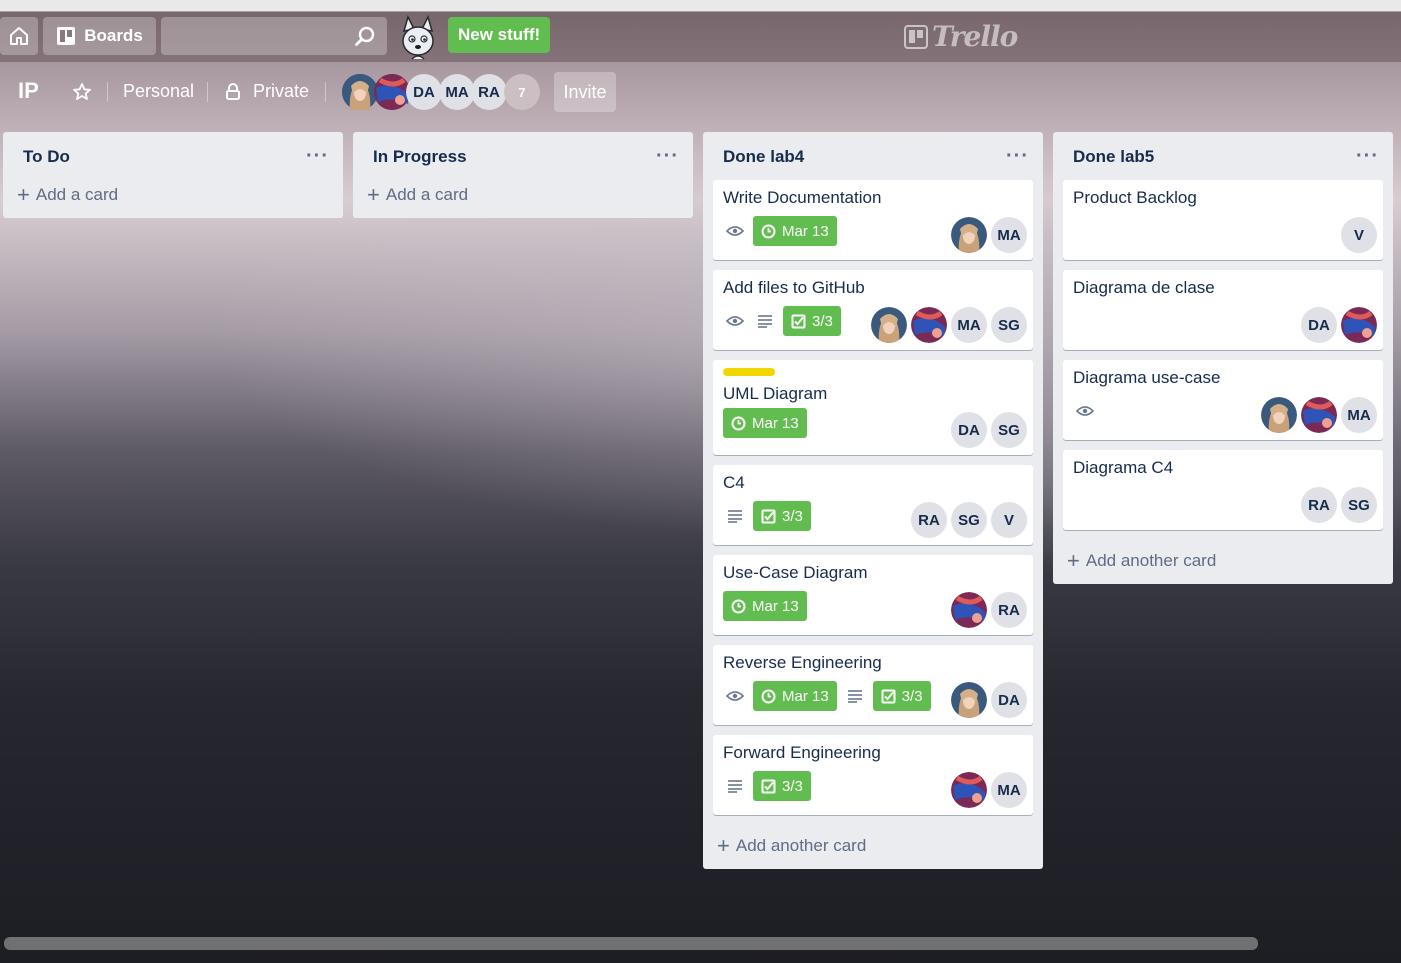  I want to click on card-reverse-engineering: Reverse Engineering Mar 13 3/3 DA, so click(873, 685).